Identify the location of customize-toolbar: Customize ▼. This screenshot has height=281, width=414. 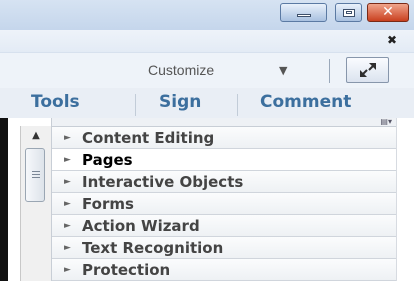
(207, 71).